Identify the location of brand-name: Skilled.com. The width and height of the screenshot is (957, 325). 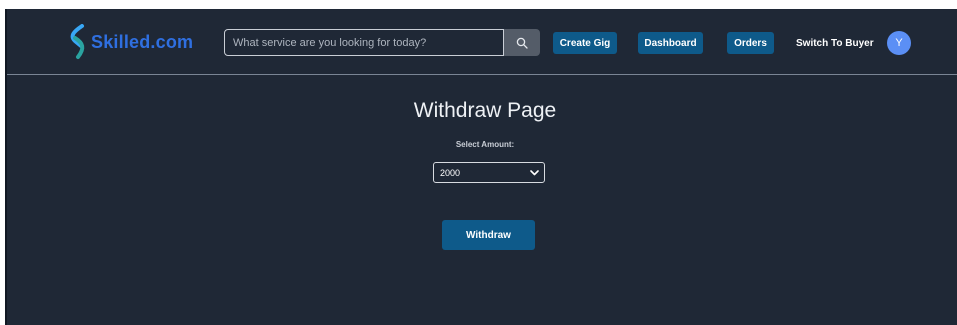
(142, 41).